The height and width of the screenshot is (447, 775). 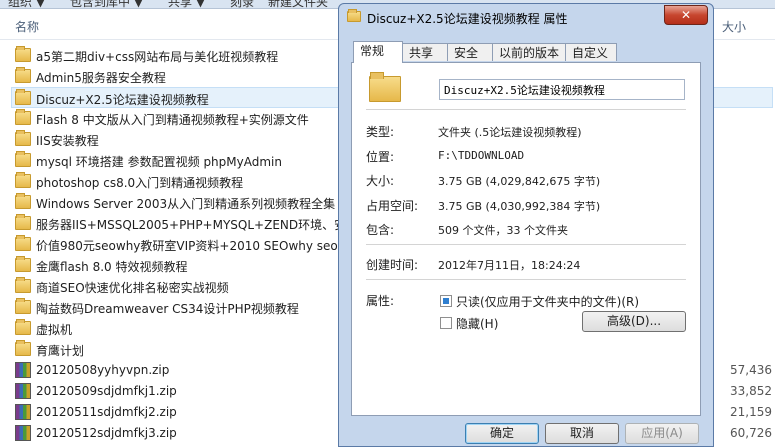 I want to click on tab-previous-versions: 以前的版本, so click(x=529, y=52).